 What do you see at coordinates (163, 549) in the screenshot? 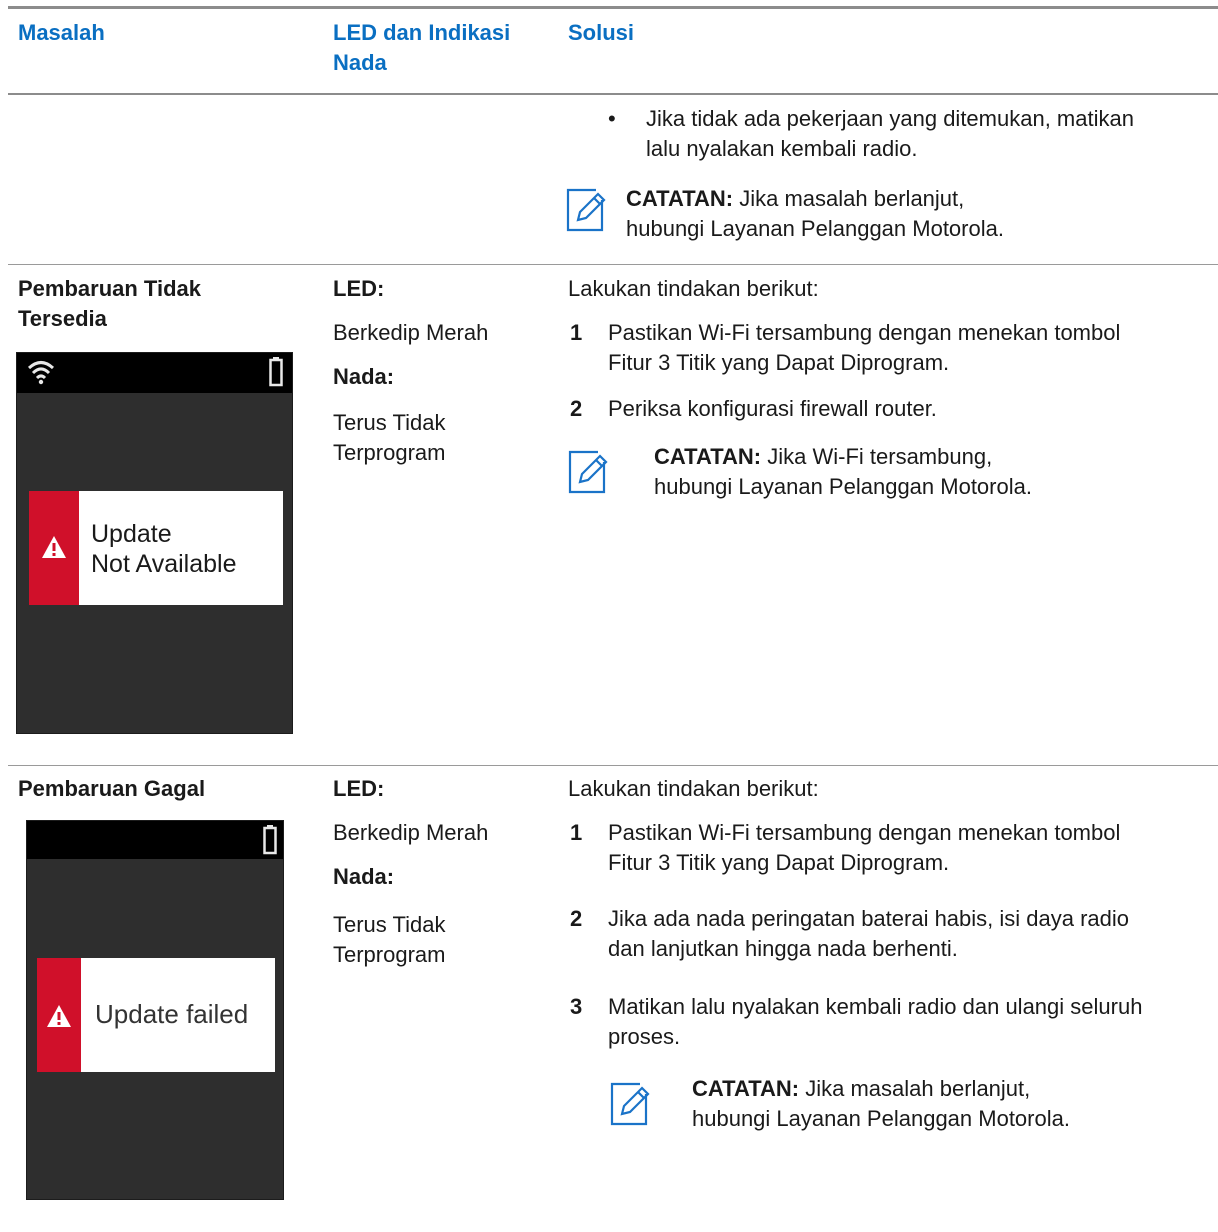
I see `alert-message: Update Not Available` at bounding box center [163, 549].